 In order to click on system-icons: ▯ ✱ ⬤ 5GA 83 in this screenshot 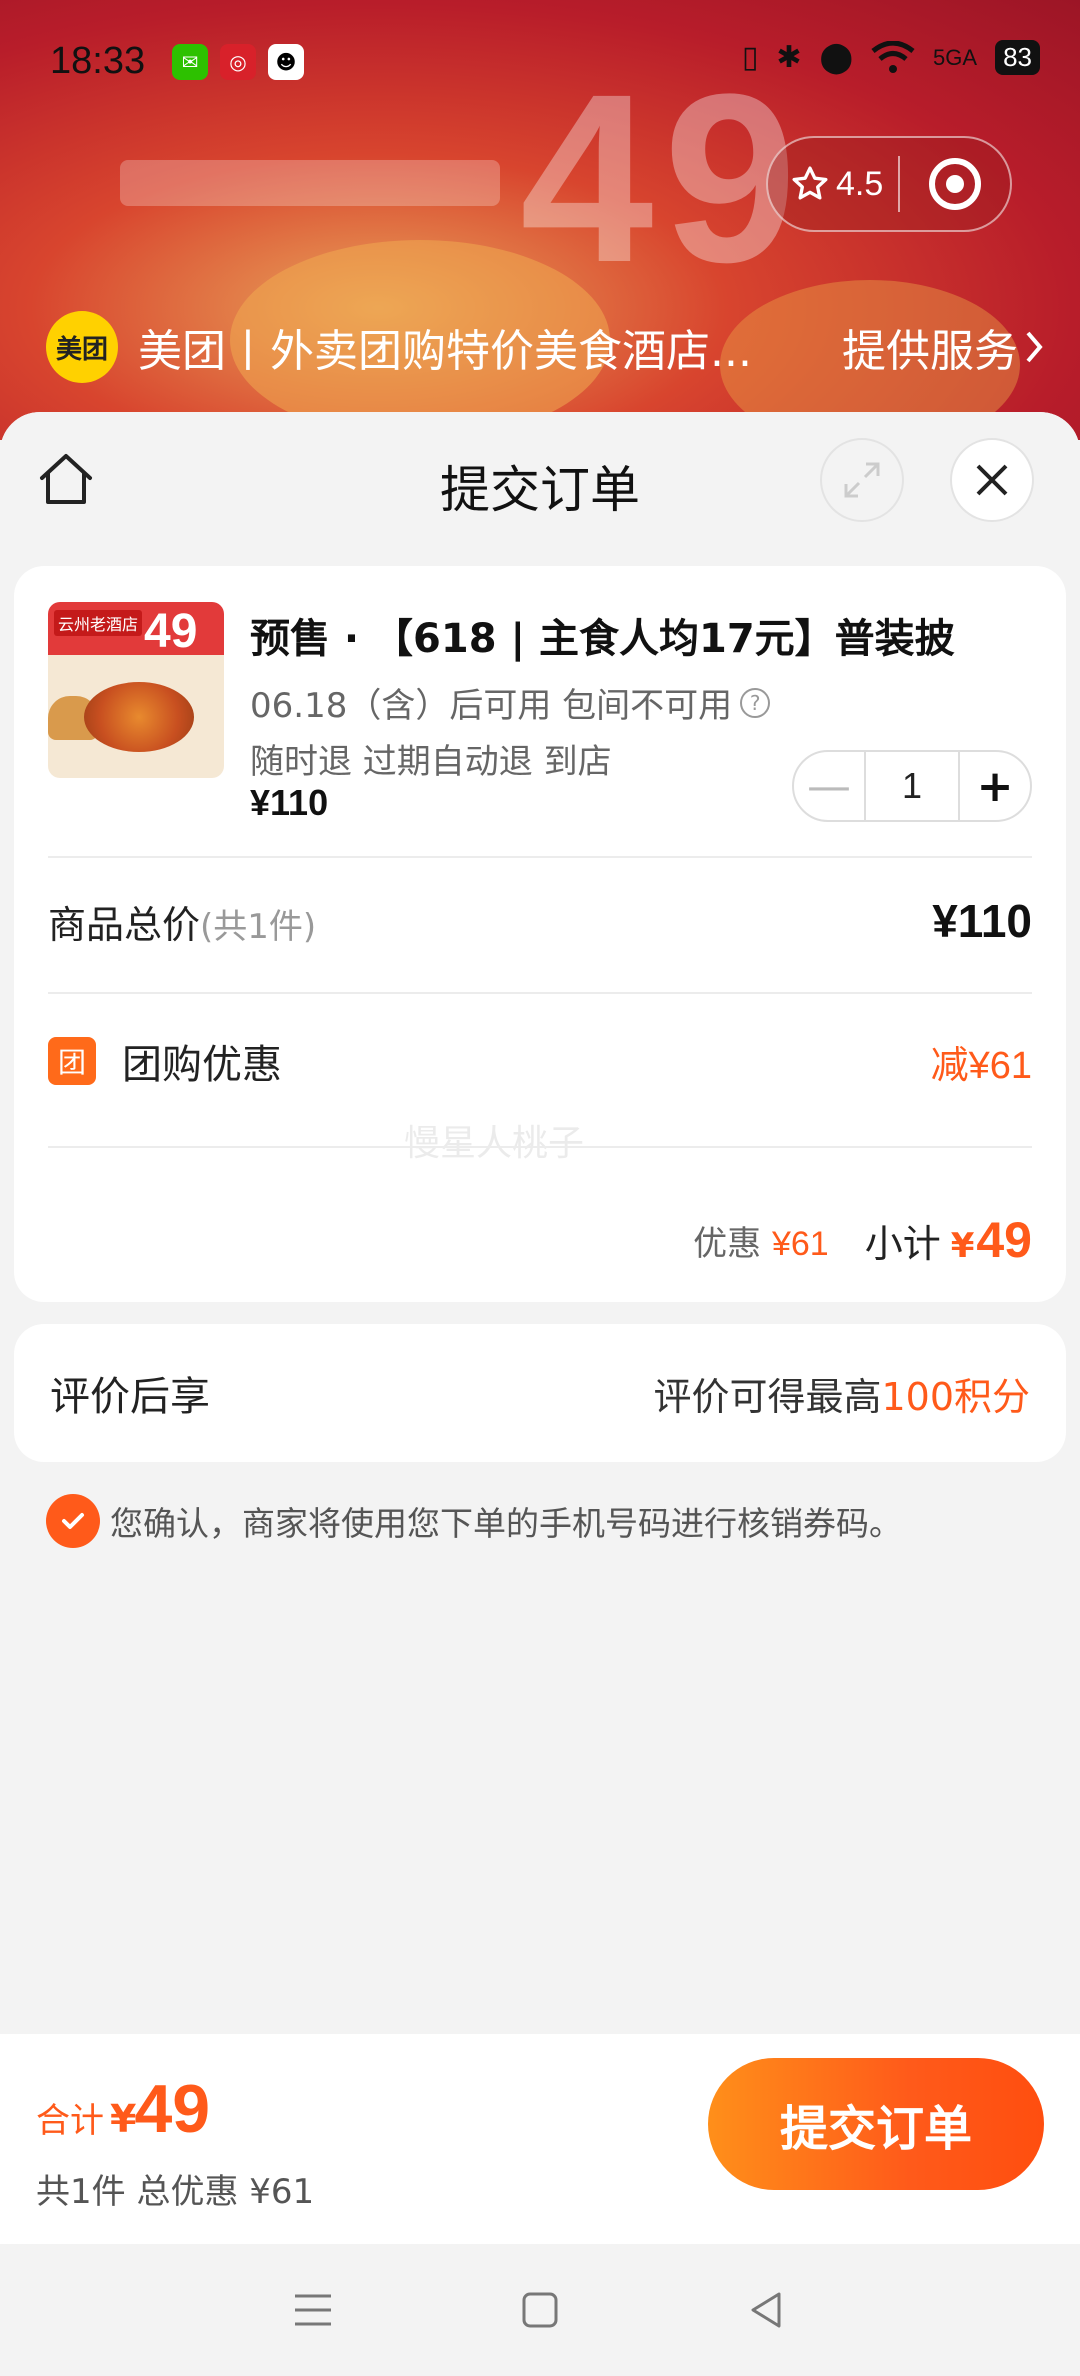, I will do `click(891, 57)`.